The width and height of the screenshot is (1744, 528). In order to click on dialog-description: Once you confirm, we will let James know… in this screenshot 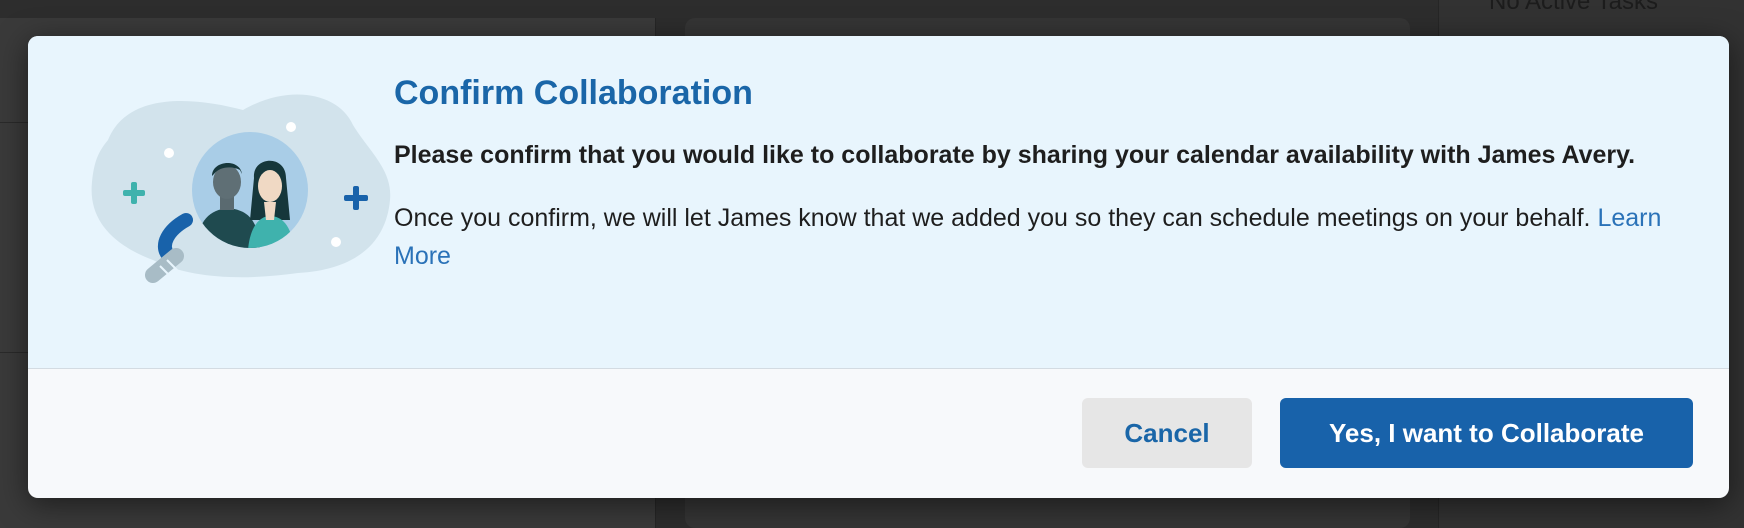, I will do `click(1044, 237)`.